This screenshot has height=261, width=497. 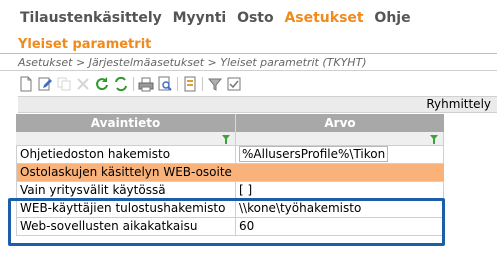 What do you see at coordinates (126, 172) in the screenshot?
I see `key-cell: Ostolaskujen käsittelyn WEB-osoite` at bounding box center [126, 172].